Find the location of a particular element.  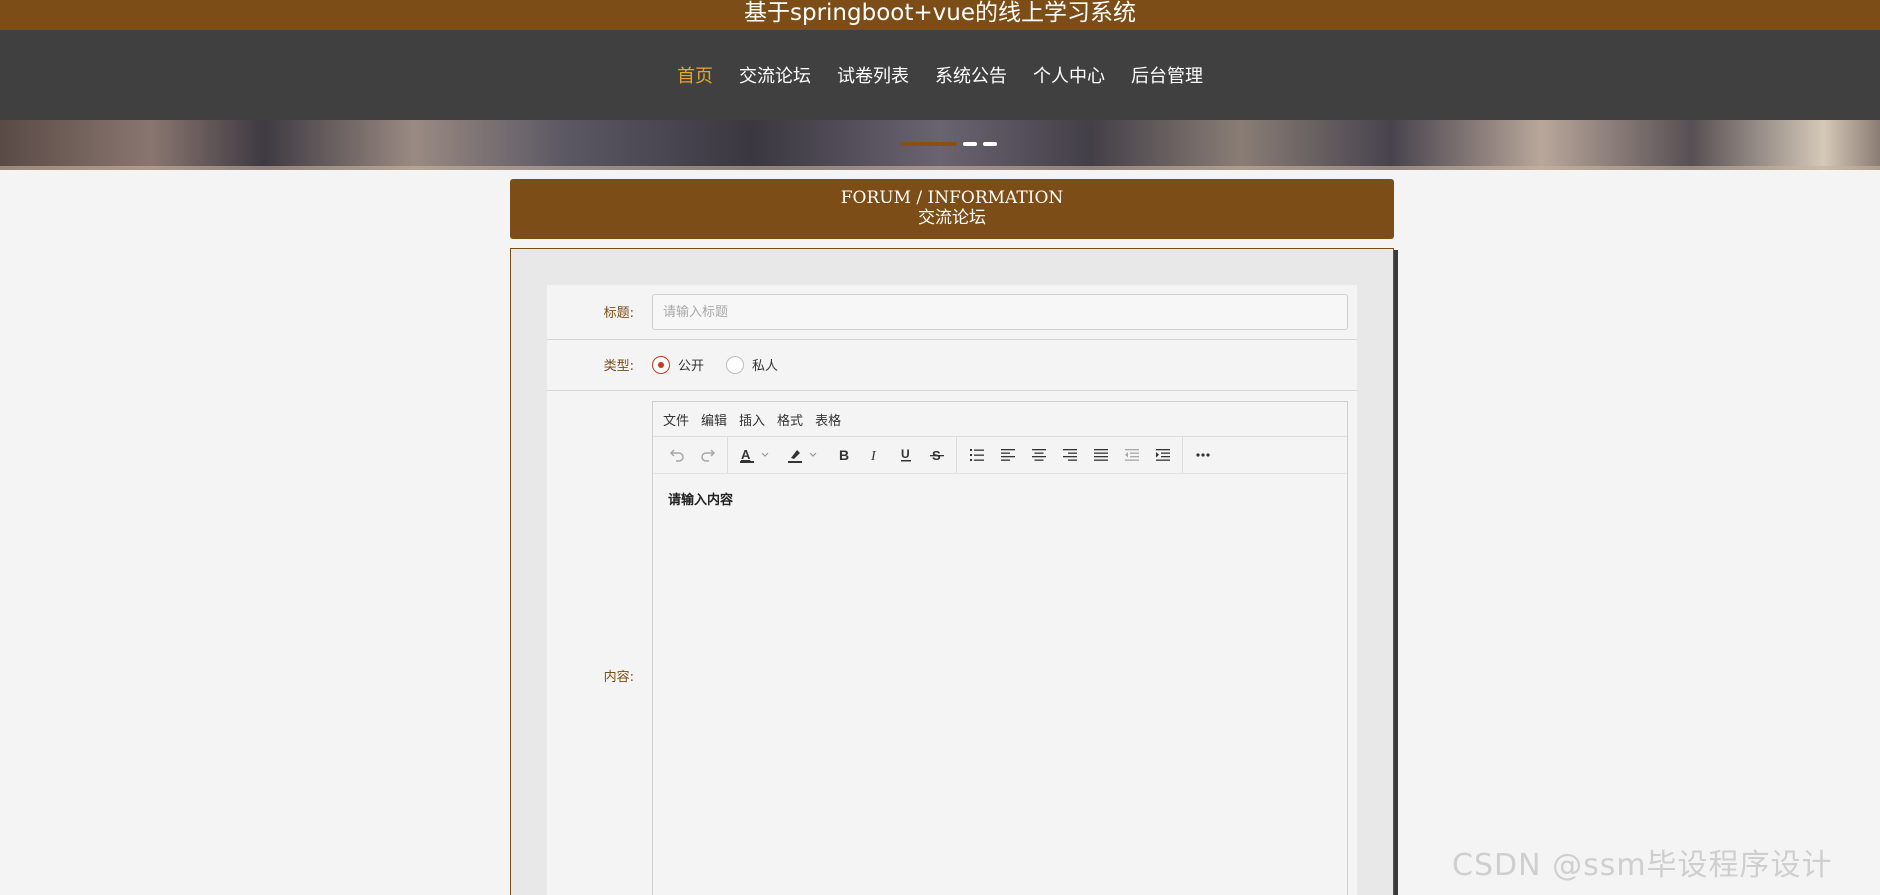

history-group is located at coordinates (692, 455).